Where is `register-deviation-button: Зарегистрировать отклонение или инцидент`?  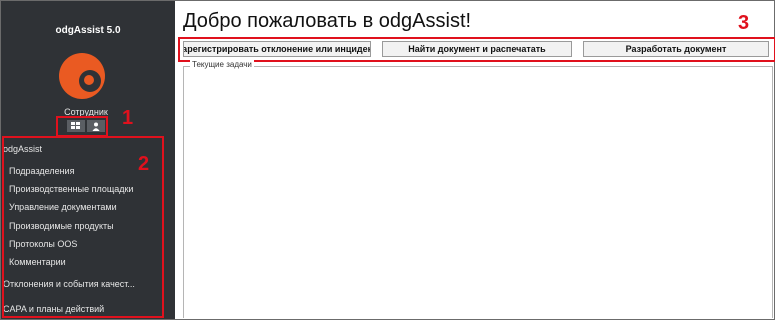
register-deviation-button: Зарегистрировать отклонение или инцидент is located at coordinates (277, 49).